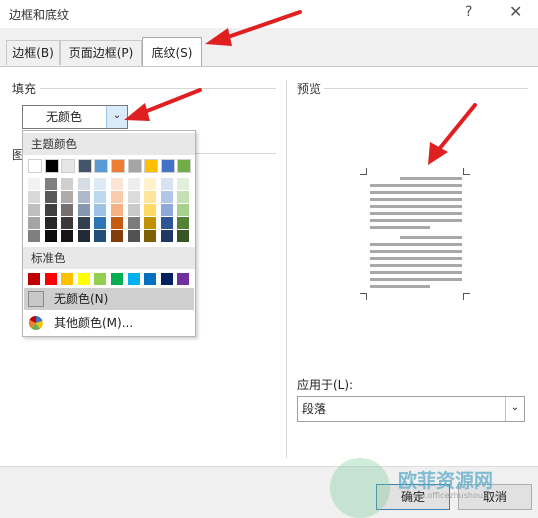 The height and width of the screenshot is (518, 538). Describe the element at coordinates (262, 25) in the screenshot. I see `arrow-to-shading-tab` at that location.